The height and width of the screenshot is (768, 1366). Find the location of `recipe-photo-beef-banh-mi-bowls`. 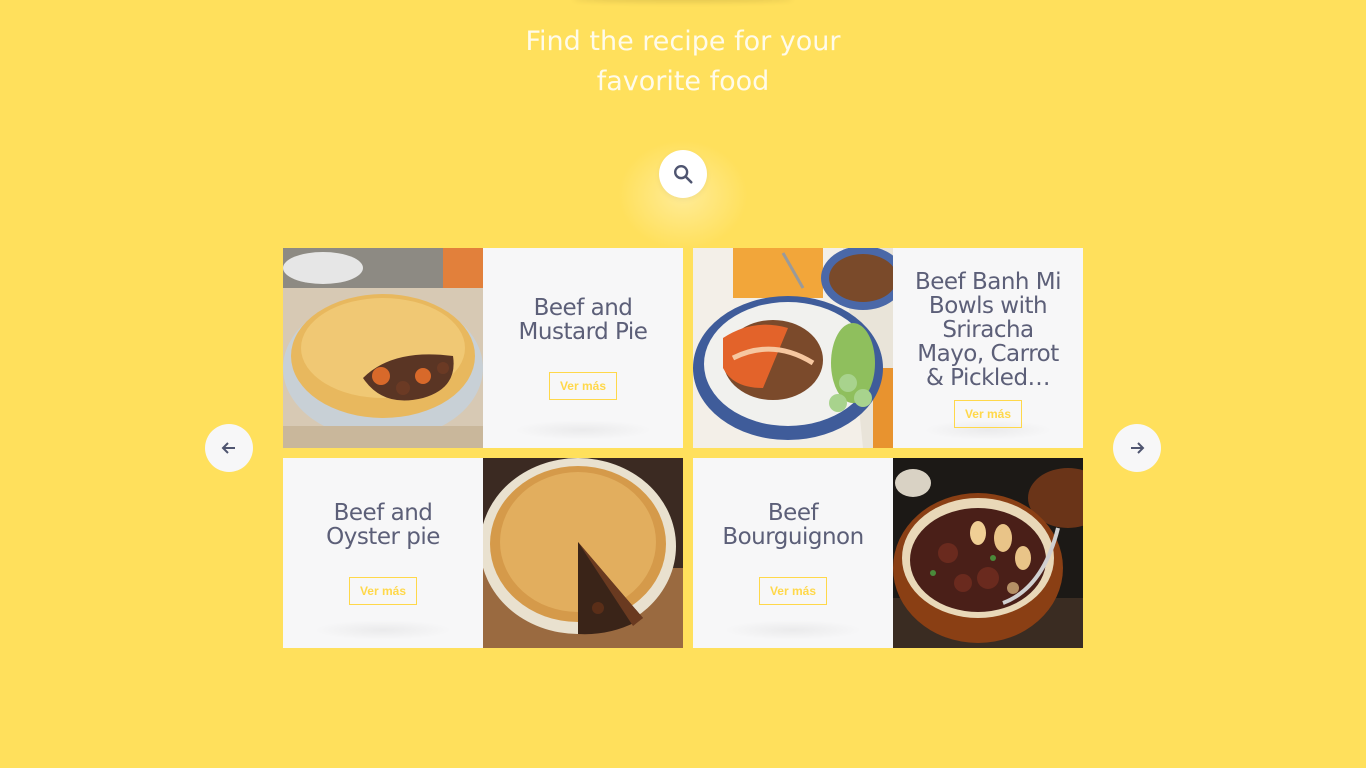

recipe-photo-beef-banh-mi-bowls is located at coordinates (793, 348).